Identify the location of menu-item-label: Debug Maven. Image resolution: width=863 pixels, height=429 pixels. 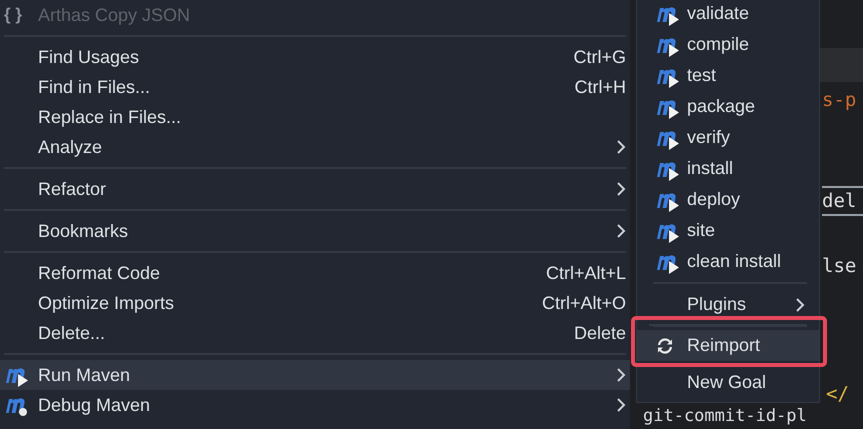
(94, 405).